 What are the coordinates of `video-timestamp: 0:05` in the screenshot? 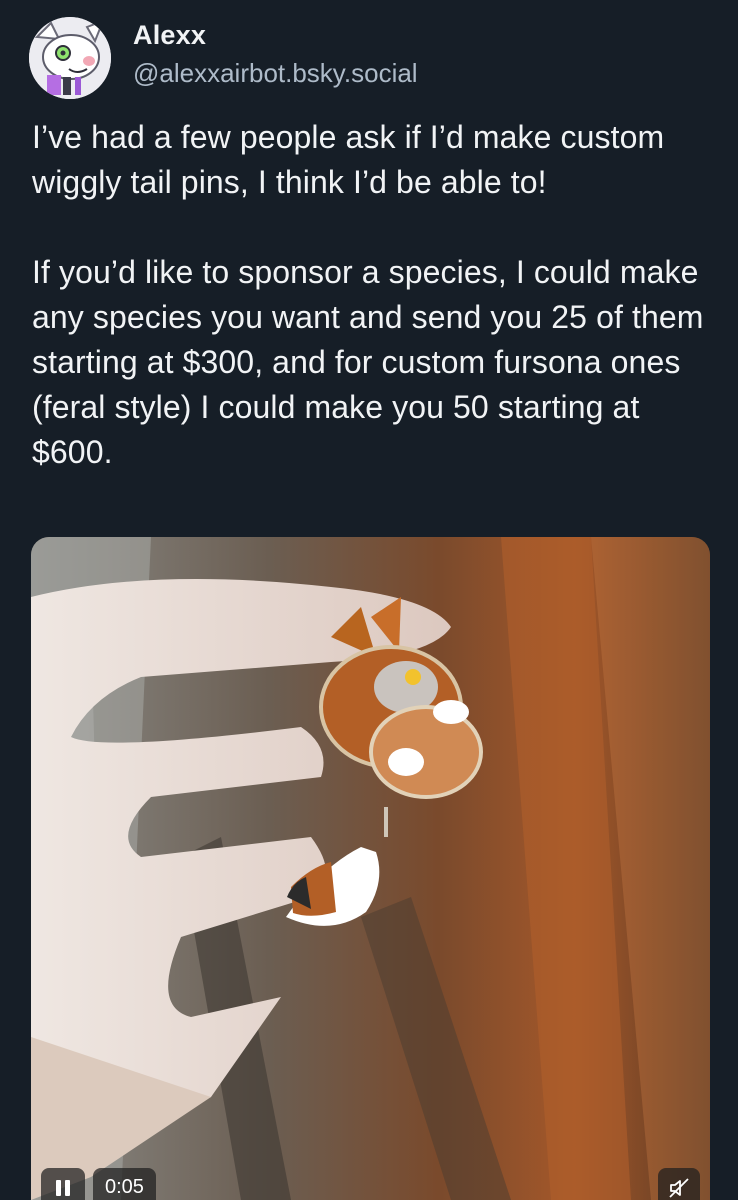 It's located at (124, 1184).